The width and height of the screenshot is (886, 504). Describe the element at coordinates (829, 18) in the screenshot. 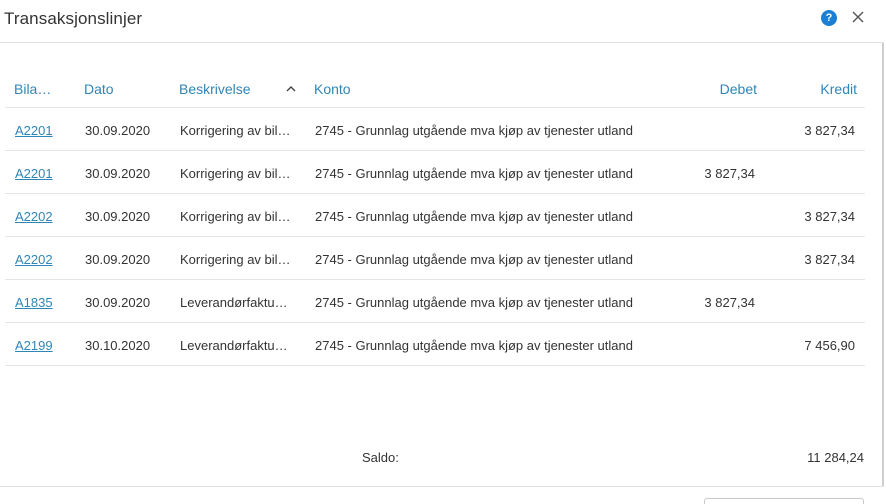

I see `help-icon: ?` at that location.